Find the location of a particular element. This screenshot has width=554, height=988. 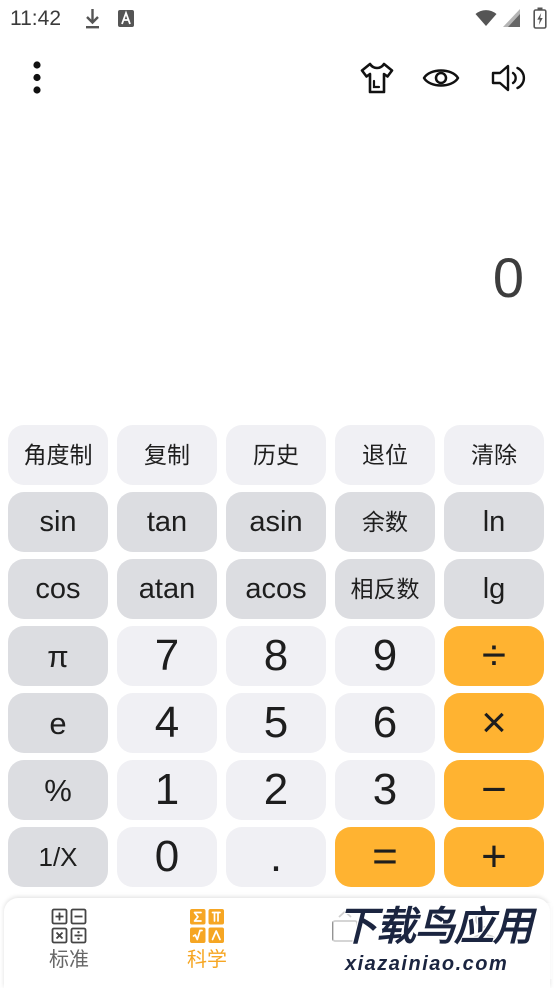

tab-scientific: 科学 is located at coordinates (207, 941).